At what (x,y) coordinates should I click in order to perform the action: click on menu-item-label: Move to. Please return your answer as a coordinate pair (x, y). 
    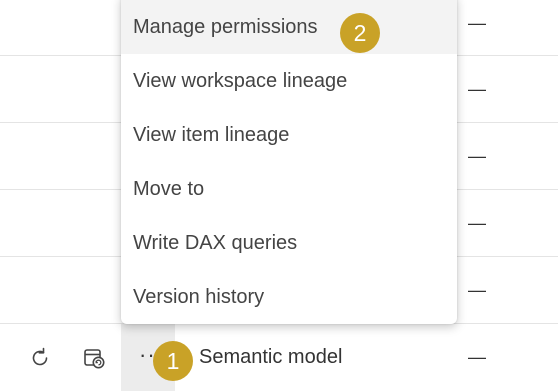
    Looking at the image, I should click on (169, 188).